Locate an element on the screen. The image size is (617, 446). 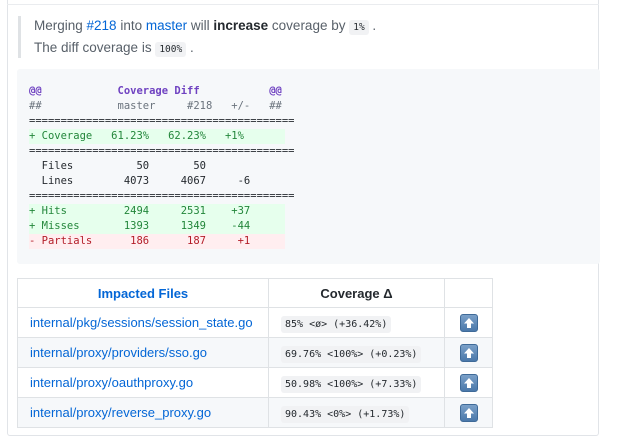
card-divider is located at coordinates (303, 4).